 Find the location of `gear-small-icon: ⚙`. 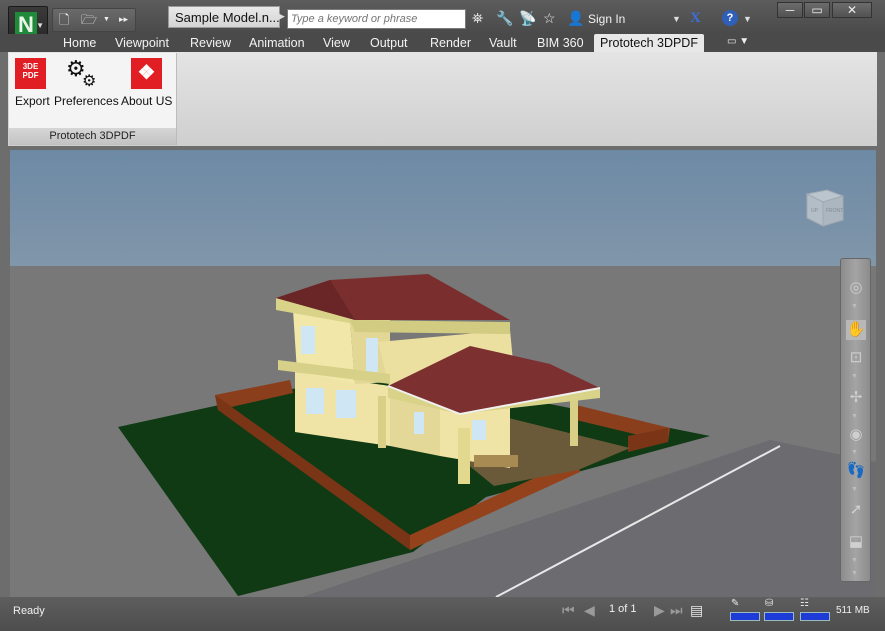

gear-small-icon: ⚙ is located at coordinates (89, 81).